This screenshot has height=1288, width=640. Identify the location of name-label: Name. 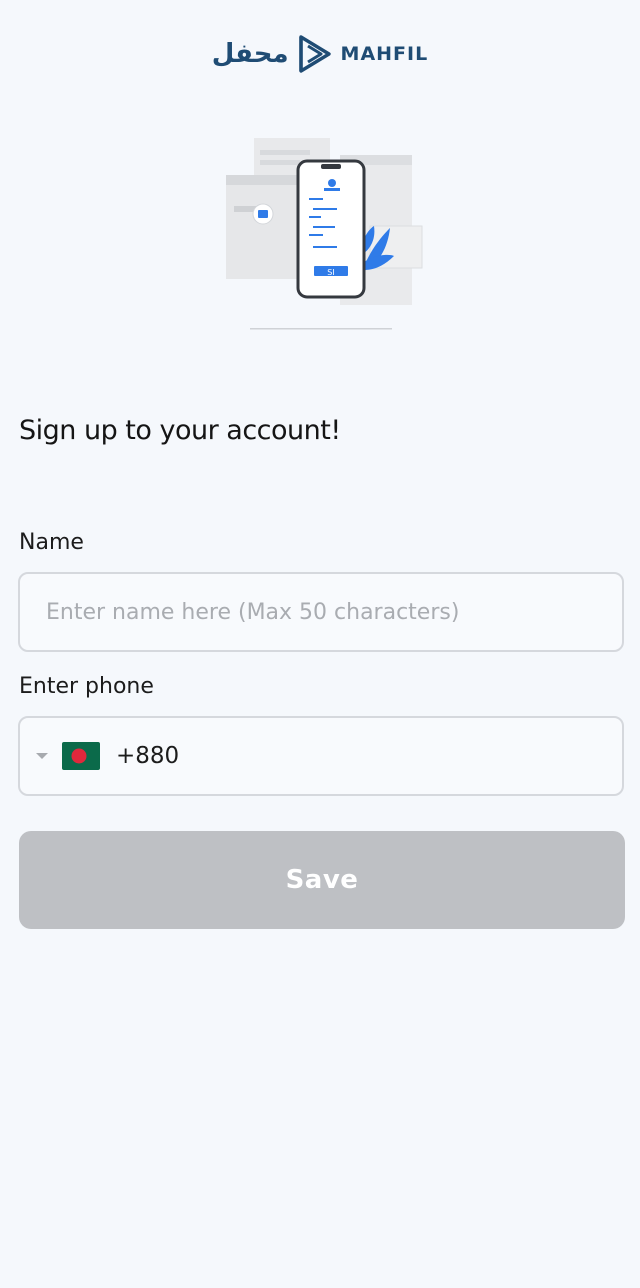
(51, 542).